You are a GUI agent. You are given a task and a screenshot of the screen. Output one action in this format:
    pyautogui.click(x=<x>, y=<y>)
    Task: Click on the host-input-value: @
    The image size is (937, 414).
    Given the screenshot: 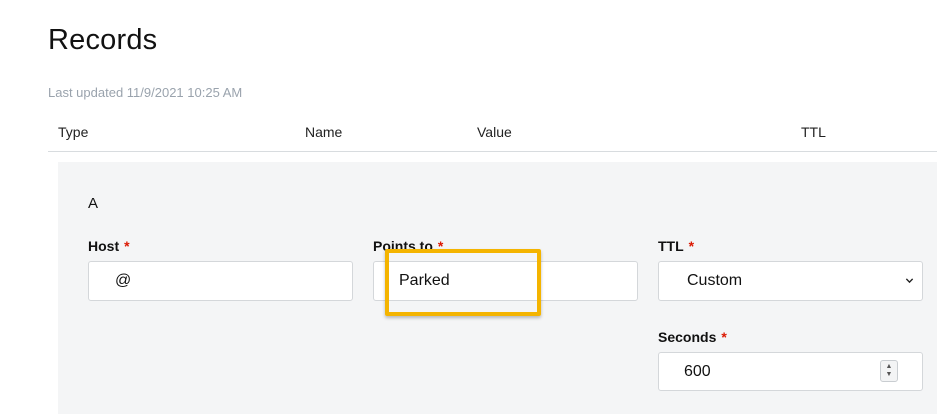 What is the action you would take?
    pyautogui.click(x=123, y=280)
    